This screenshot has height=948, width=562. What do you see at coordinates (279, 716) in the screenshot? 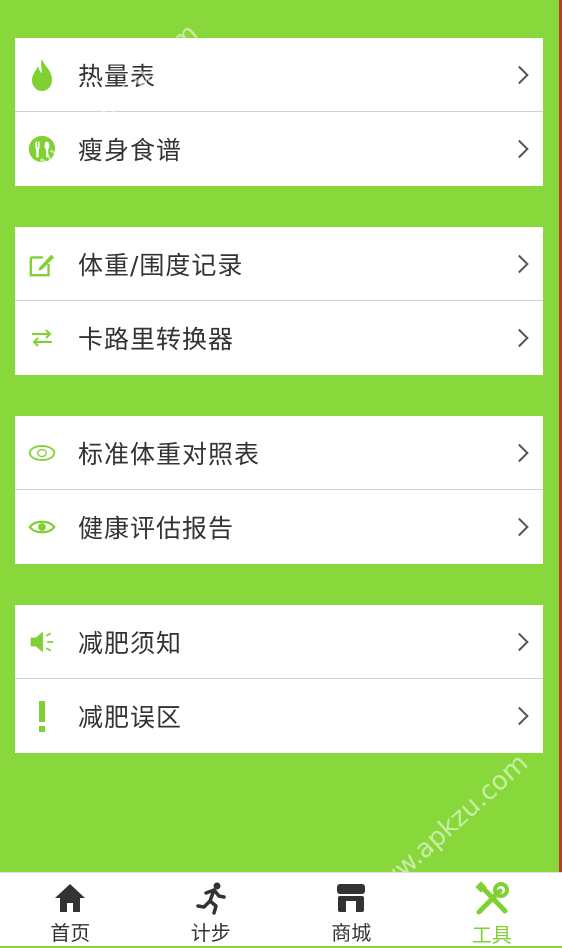
I see `menu-item-diet-myths: 减肥误区` at bounding box center [279, 716].